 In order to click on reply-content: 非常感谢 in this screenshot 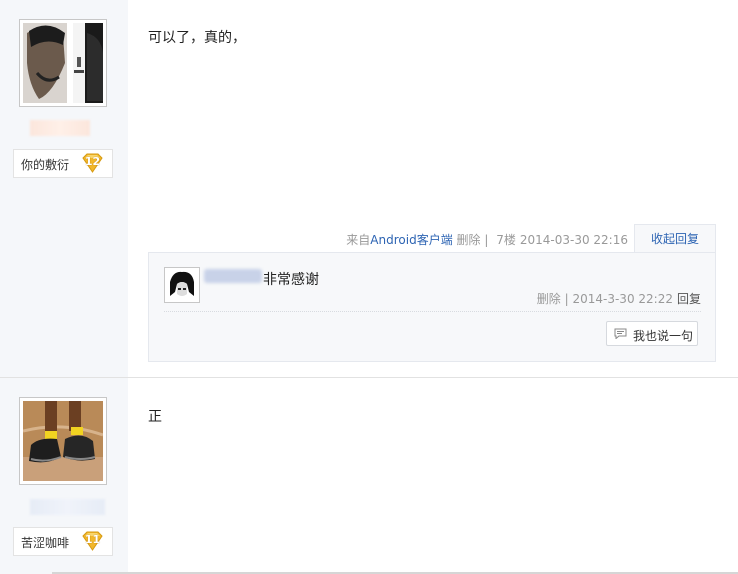, I will do `click(291, 280)`.